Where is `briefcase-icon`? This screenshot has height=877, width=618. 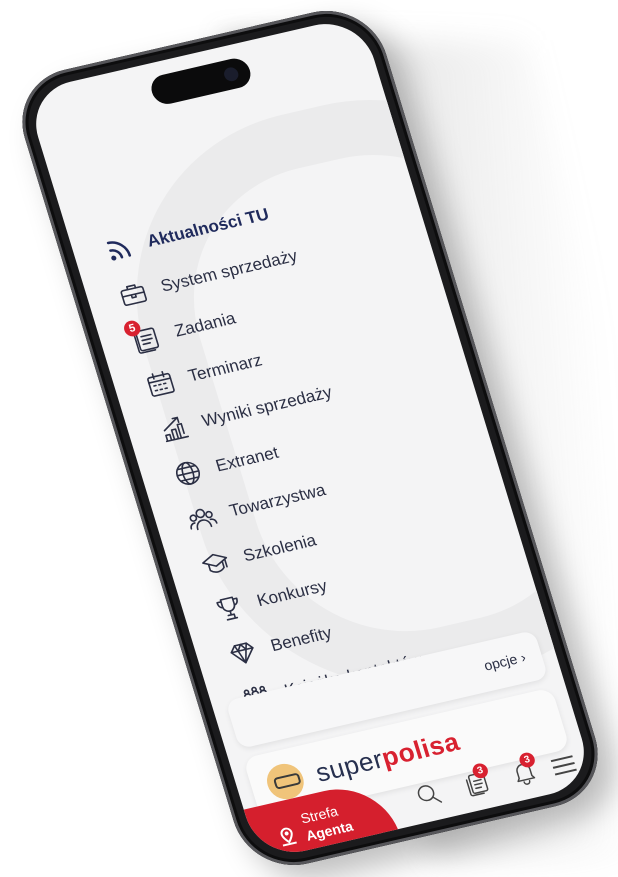
briefcase-icon is located at coordinates (133, 292).